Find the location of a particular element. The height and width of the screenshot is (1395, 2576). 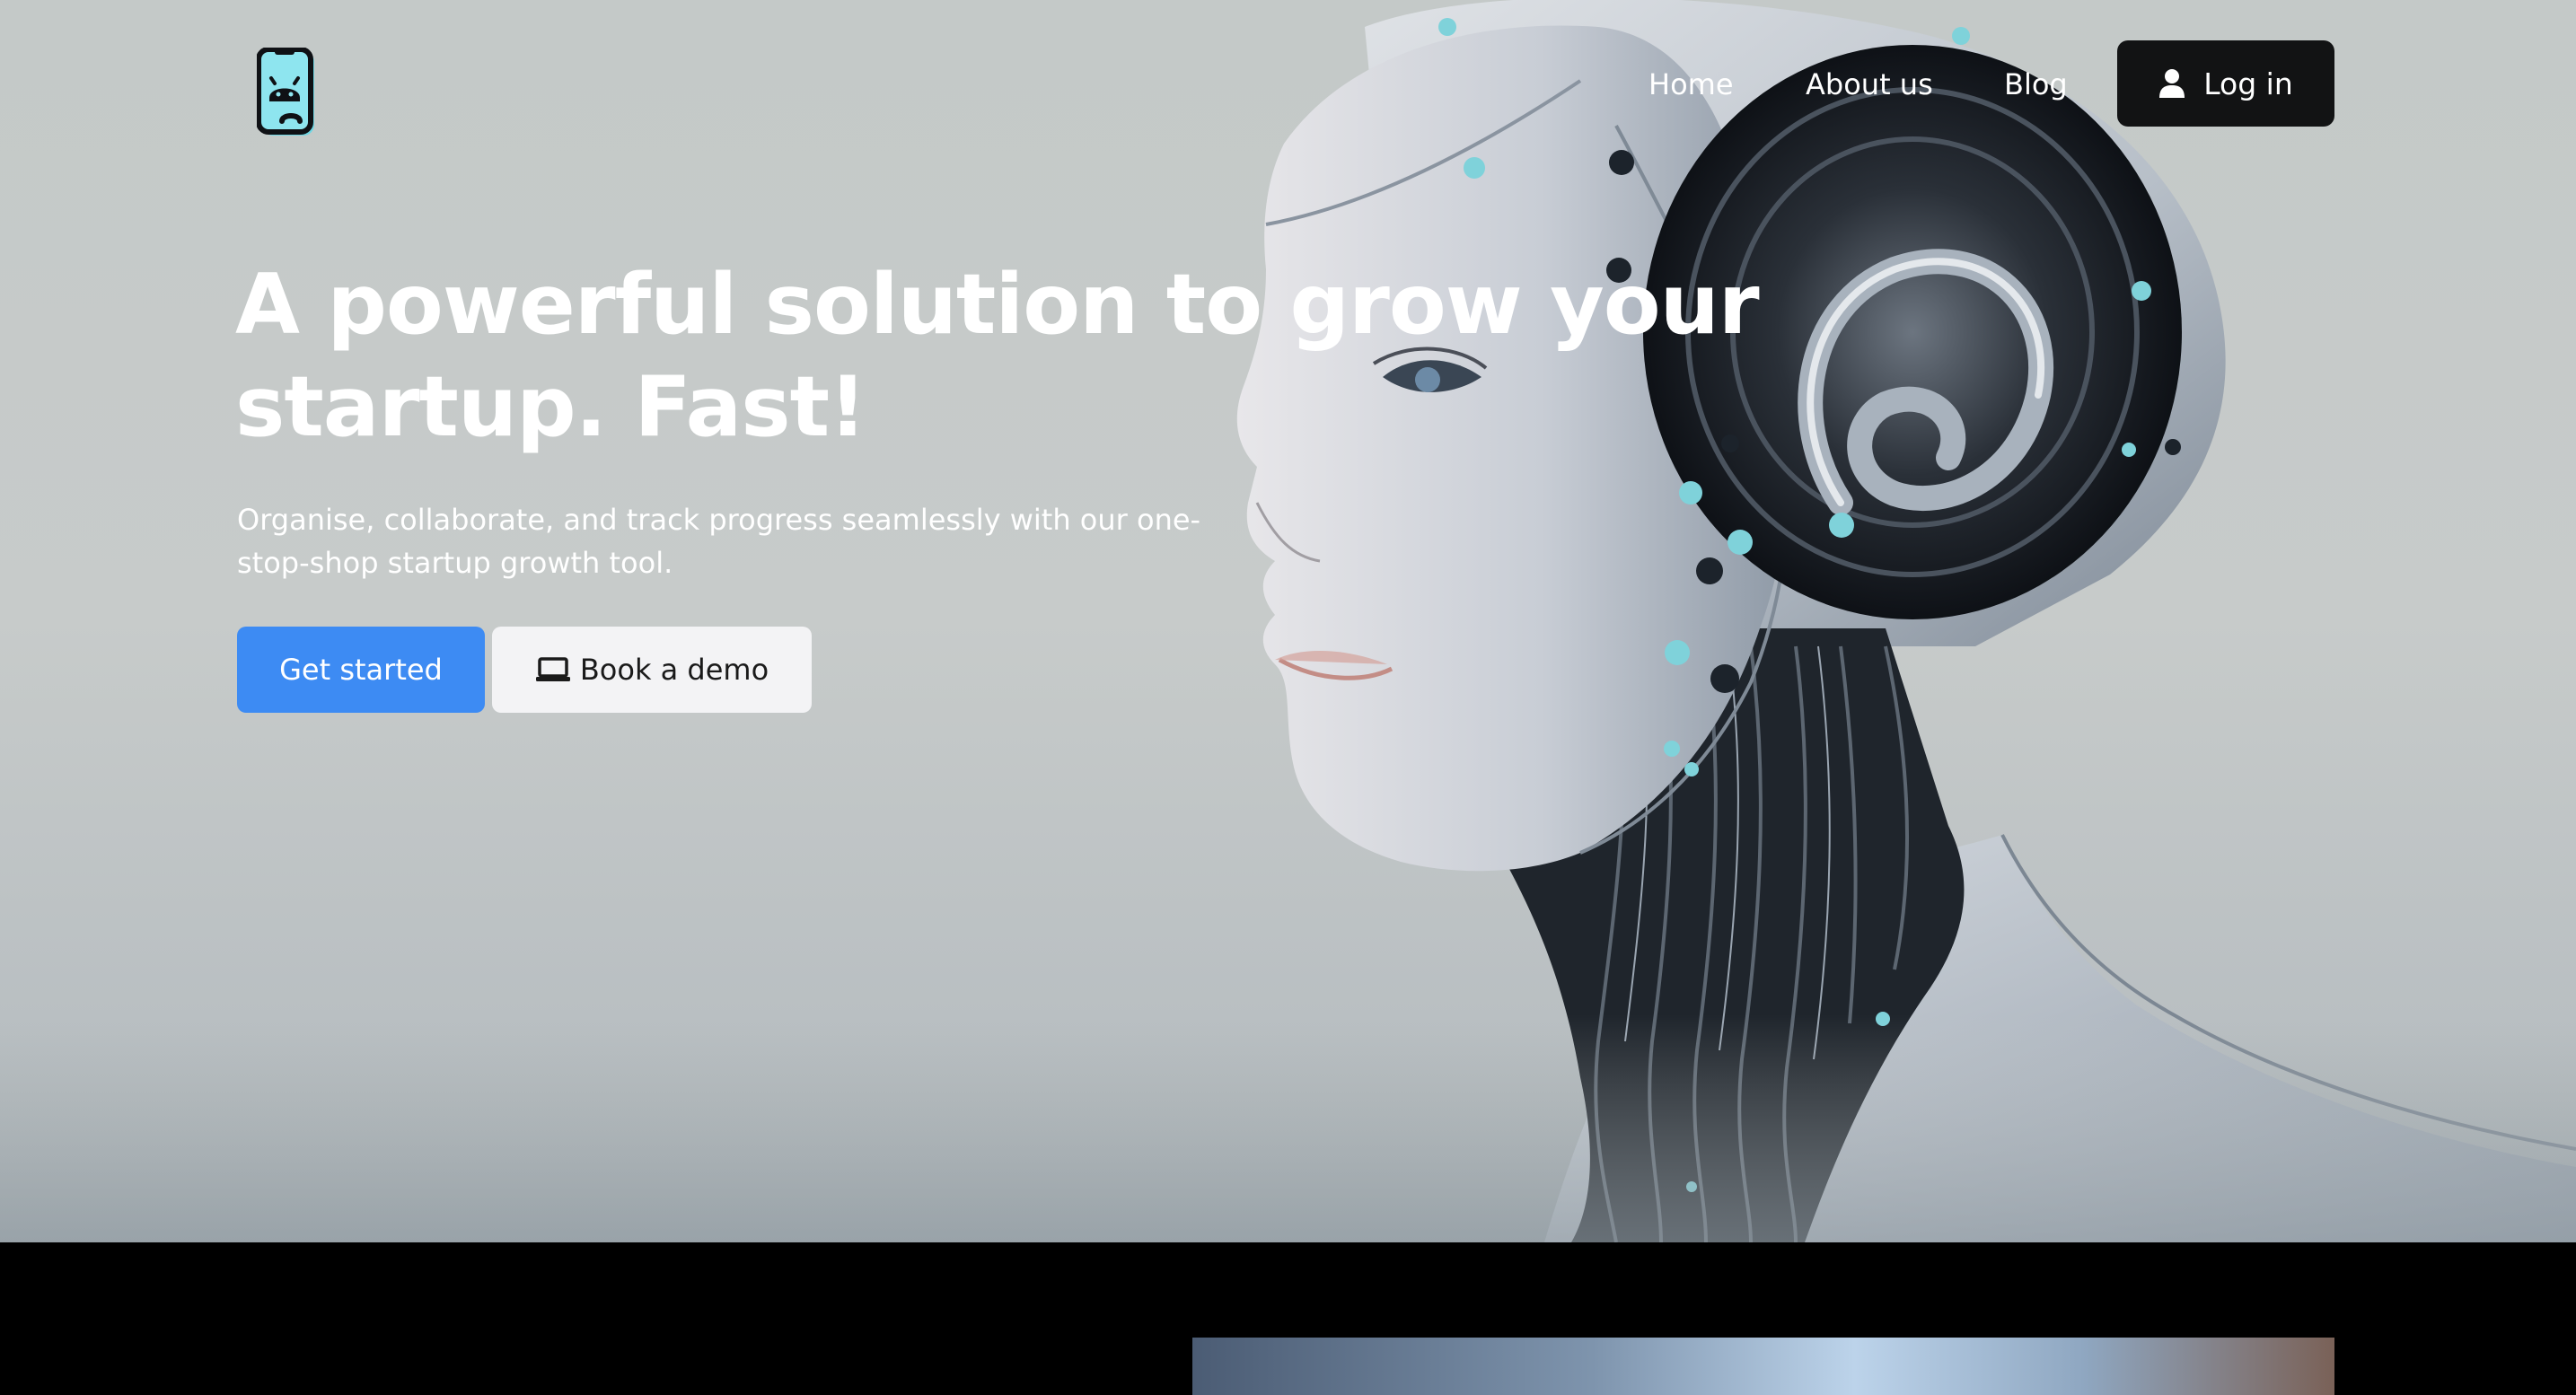

user-icon is located at coordinates (2172, 83).